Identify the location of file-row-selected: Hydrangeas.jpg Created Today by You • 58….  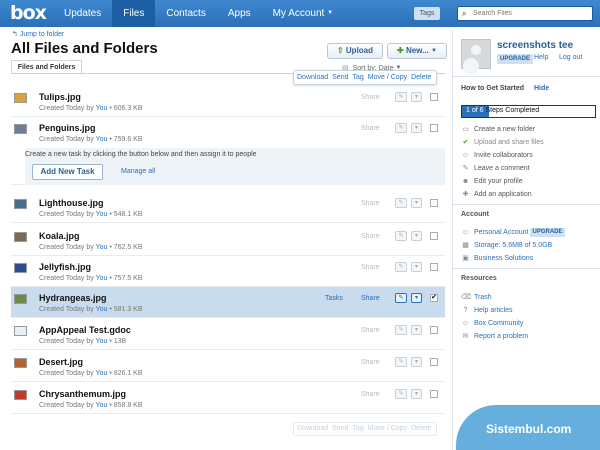
(228, 302).